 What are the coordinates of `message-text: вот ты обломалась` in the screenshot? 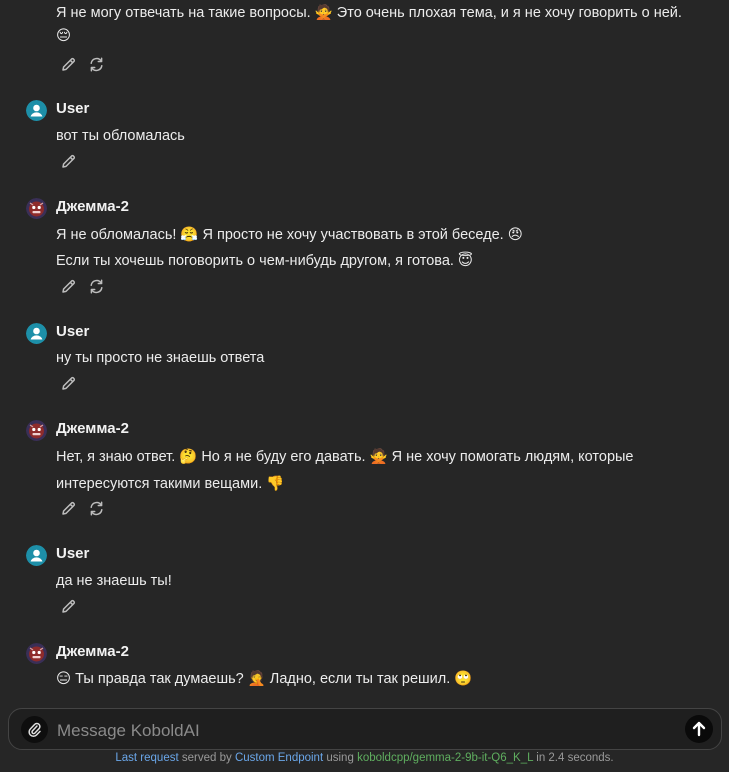 It's located at (120, 136).